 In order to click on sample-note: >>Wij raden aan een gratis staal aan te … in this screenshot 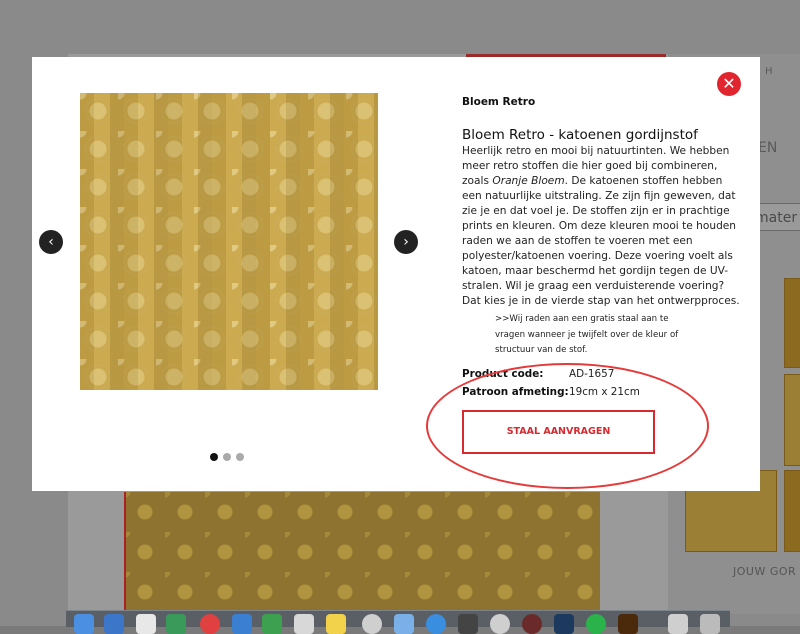, I will do `click(587, 334)`.